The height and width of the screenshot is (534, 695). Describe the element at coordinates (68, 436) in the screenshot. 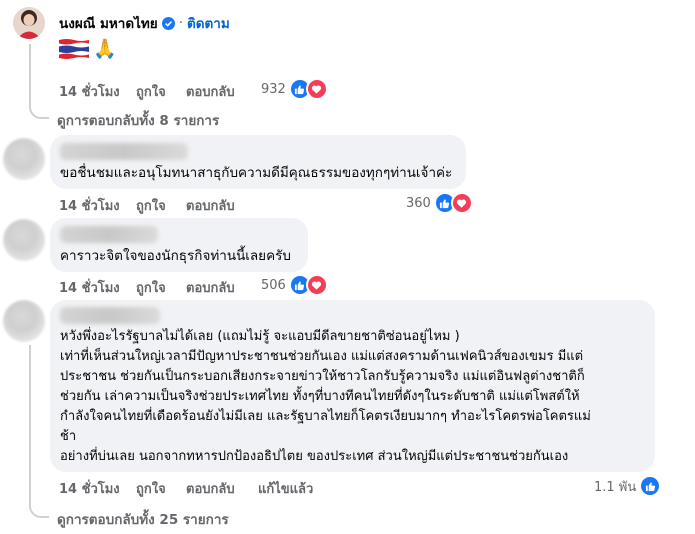

I see `reply-text-line: ช้า` at that location.